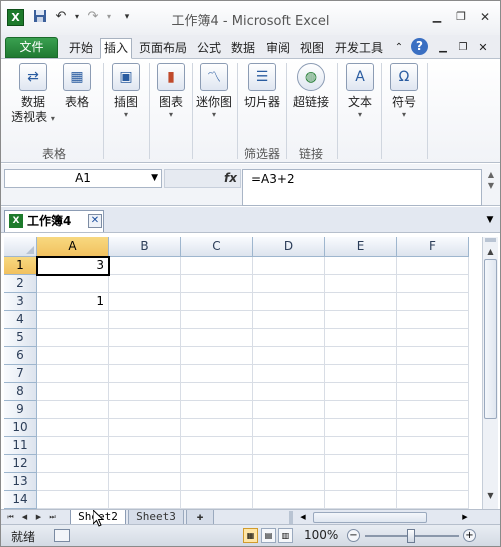 The height and width of the screenshot is (547, 501). Describe the element at coordinates (353, 535) in the screenshot. I see `zoom-out-icon: −` at that location.